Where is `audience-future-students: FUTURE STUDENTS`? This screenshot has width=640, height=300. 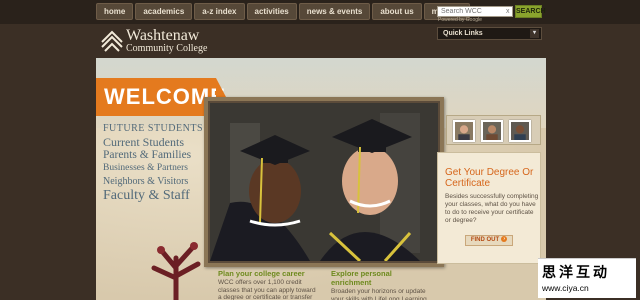 audience-future-students: FUTURE STUDENTS is located at coordinates (153, 128).